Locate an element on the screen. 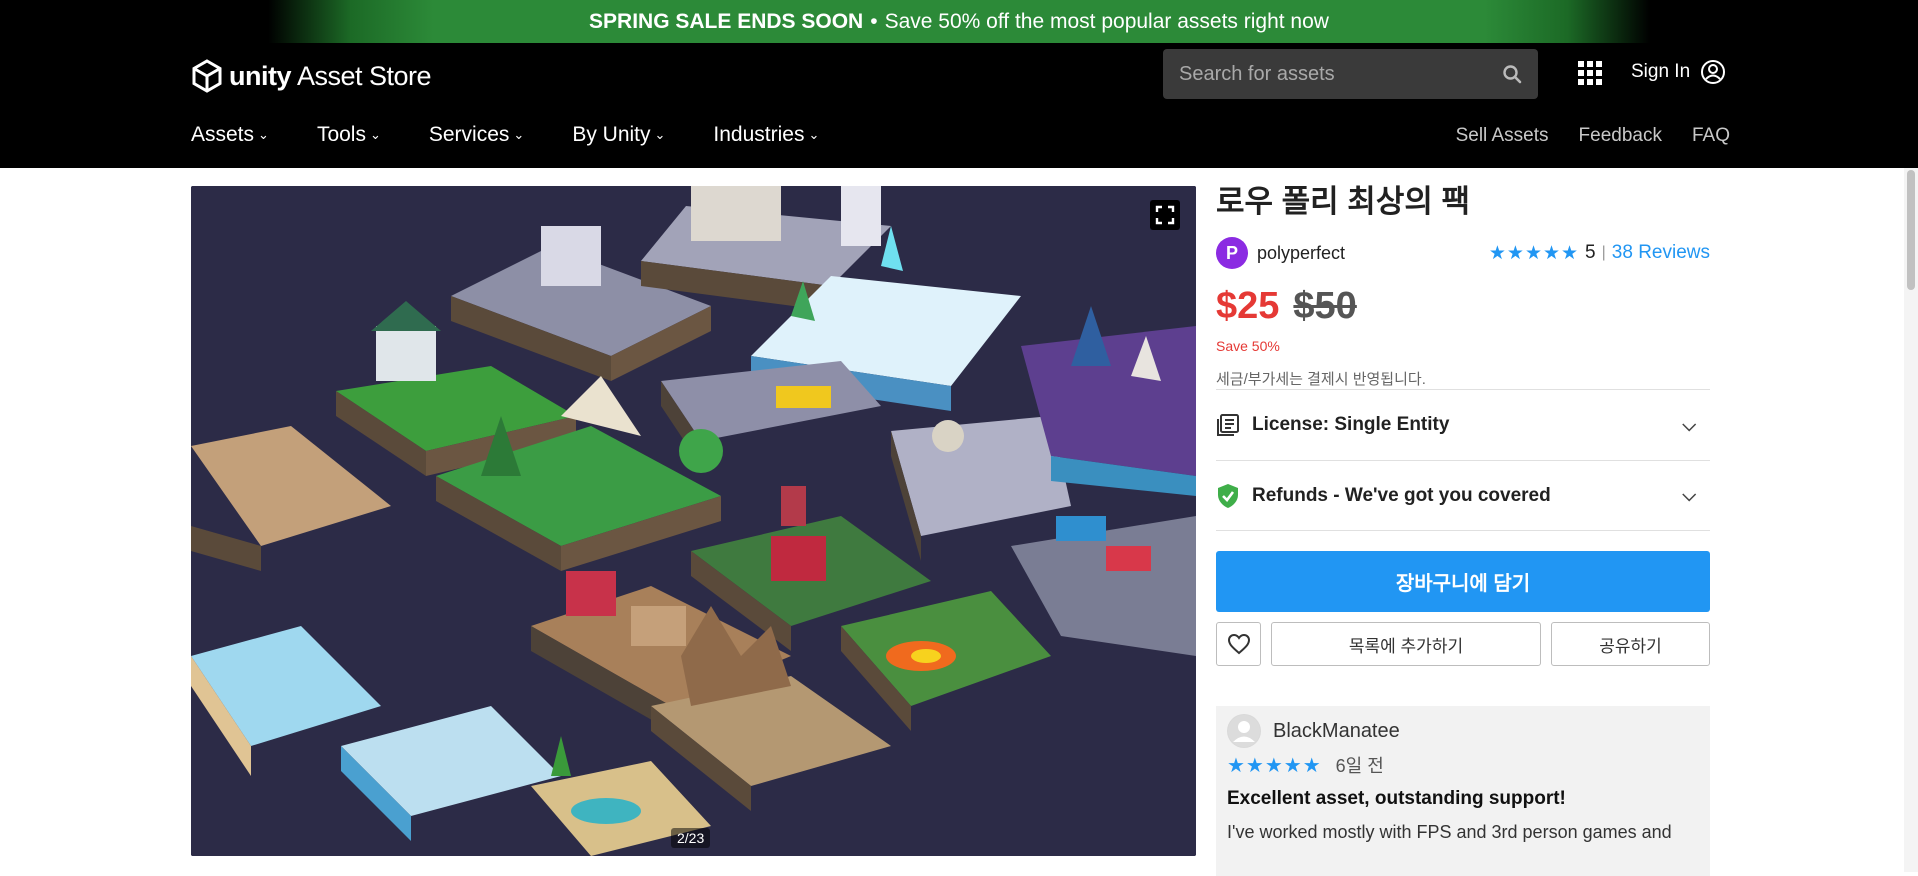  secondary-nav: Sell Assets Feedback FAQ is located at coordinates (1593, 136).